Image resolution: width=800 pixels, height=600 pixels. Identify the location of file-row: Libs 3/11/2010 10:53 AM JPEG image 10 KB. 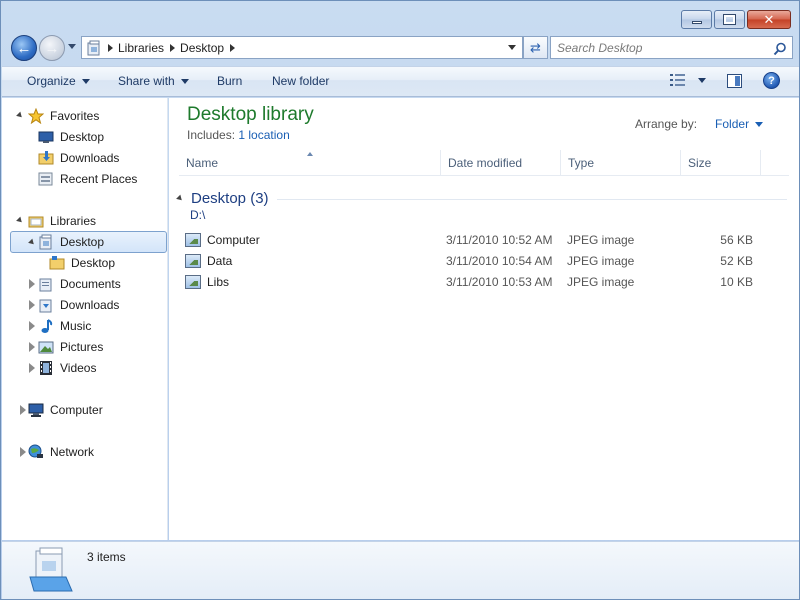
(485, 281).